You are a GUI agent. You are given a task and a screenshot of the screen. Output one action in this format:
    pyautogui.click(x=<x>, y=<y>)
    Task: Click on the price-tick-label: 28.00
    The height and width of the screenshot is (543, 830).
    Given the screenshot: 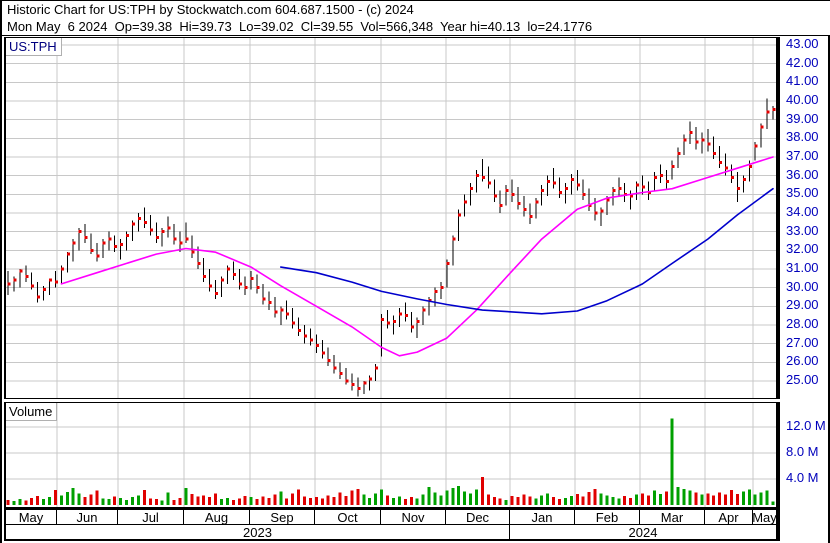 What is the action you would take?
    pyautogui.click(x=802, y=323)
    